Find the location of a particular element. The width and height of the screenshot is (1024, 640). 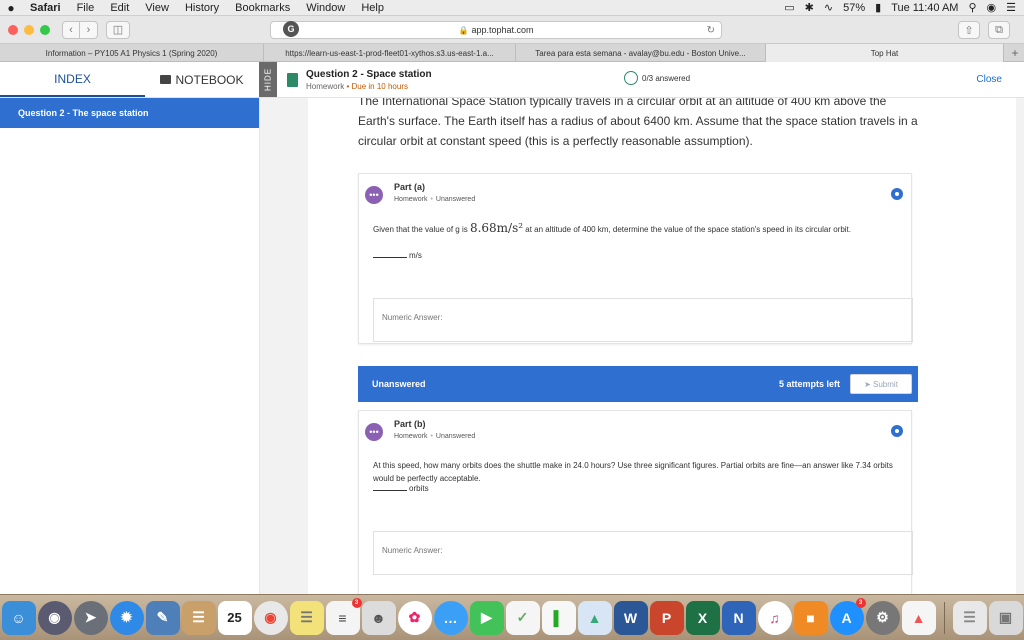

battery-icon: ▮ is located at coordinates (878, 7).